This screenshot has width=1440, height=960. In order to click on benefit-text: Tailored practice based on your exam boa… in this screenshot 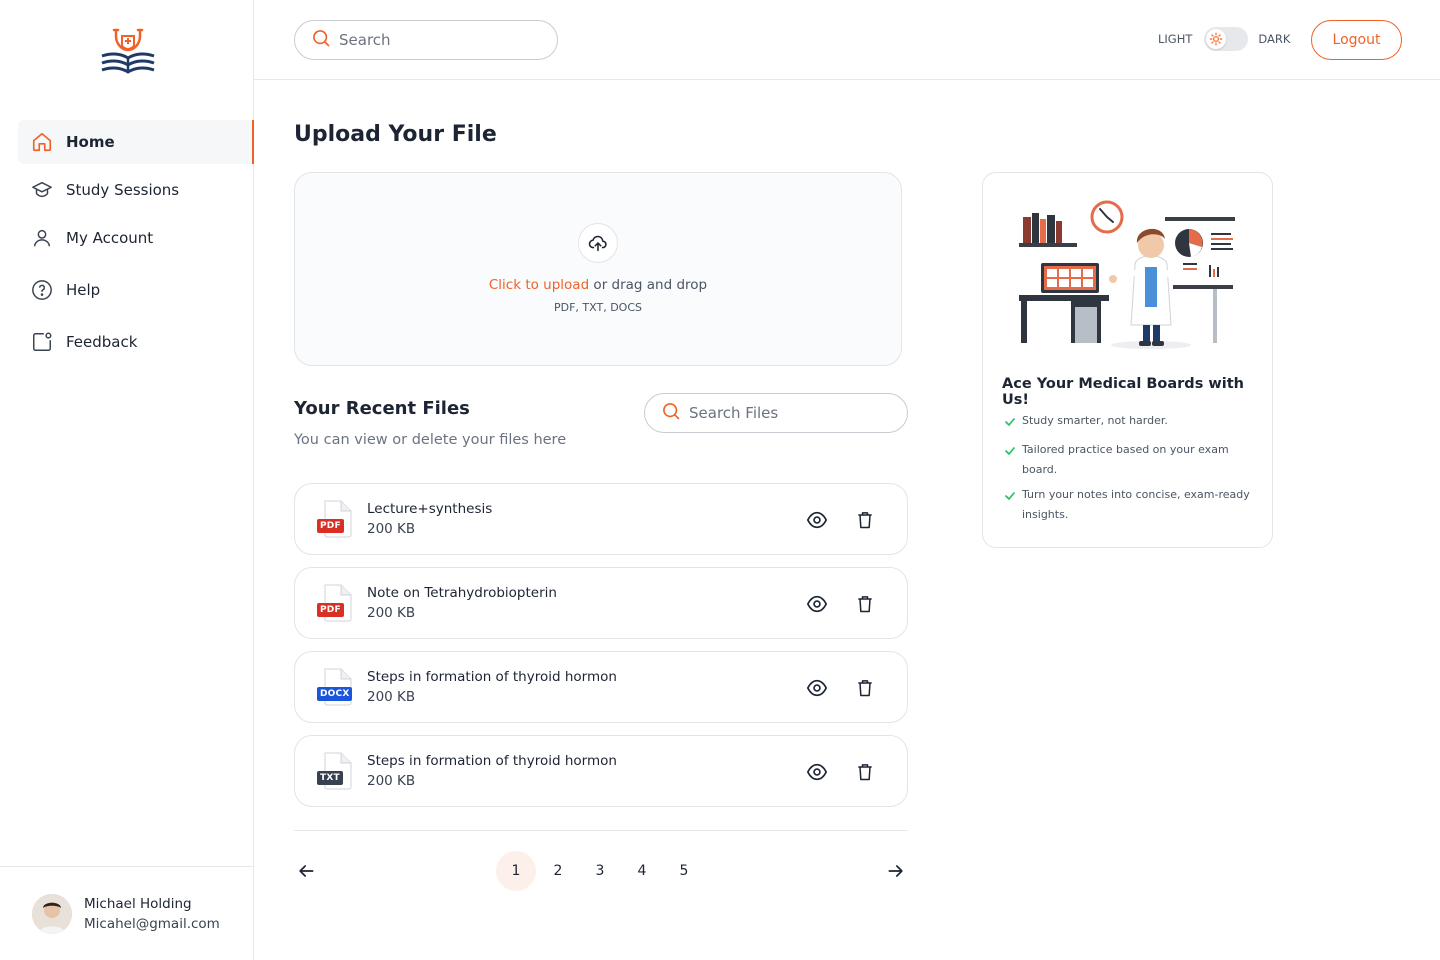, I will do `click(1125, 459)`.